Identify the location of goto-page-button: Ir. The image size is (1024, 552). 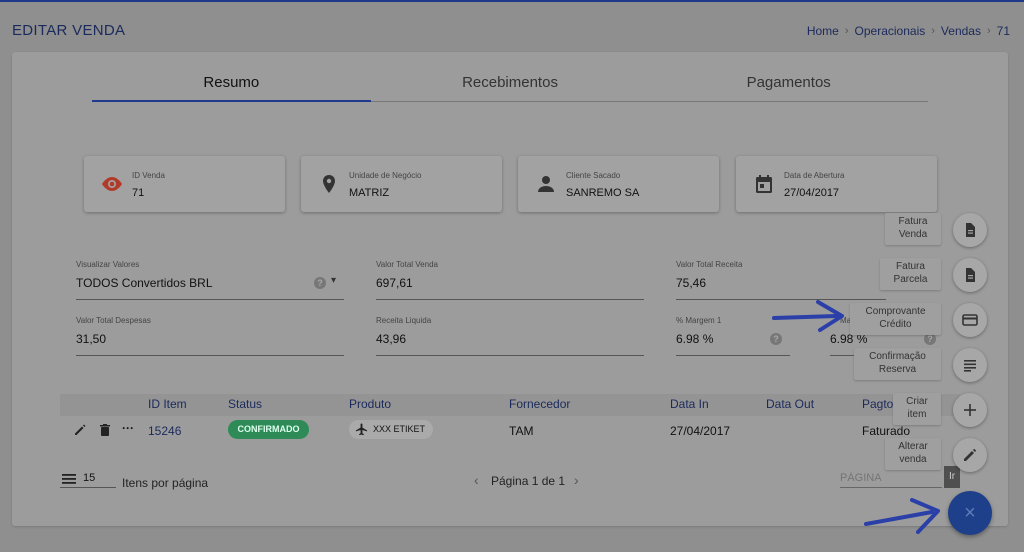
(952, 477).